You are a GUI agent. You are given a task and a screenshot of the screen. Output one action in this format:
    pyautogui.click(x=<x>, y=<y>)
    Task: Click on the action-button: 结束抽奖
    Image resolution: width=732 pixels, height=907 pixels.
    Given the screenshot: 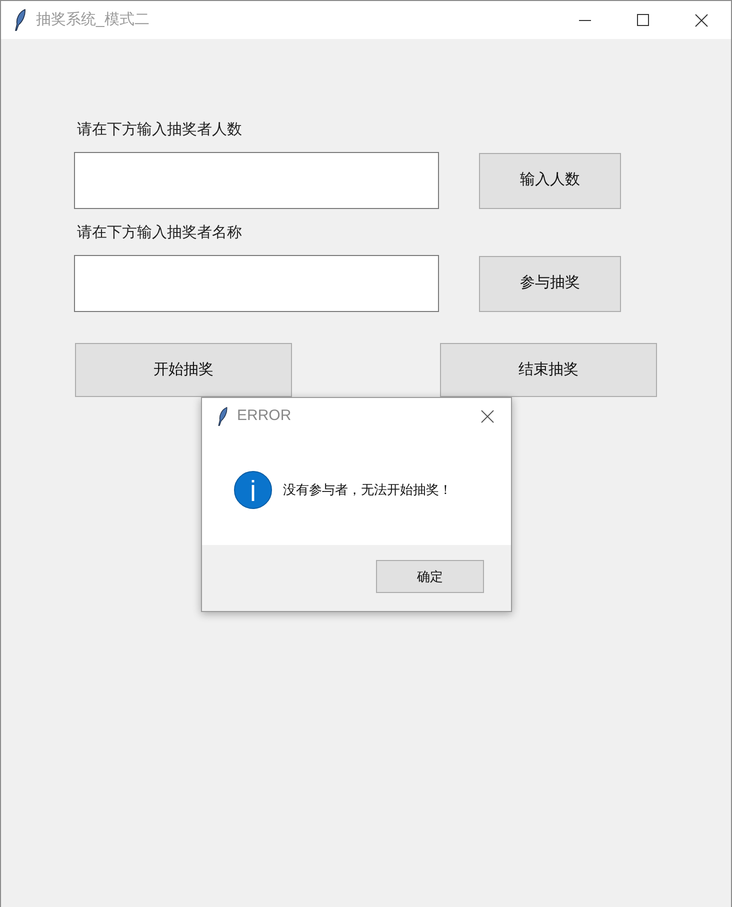 What is the action you would take?
    pyautogui.click(x=548, y=370)
    